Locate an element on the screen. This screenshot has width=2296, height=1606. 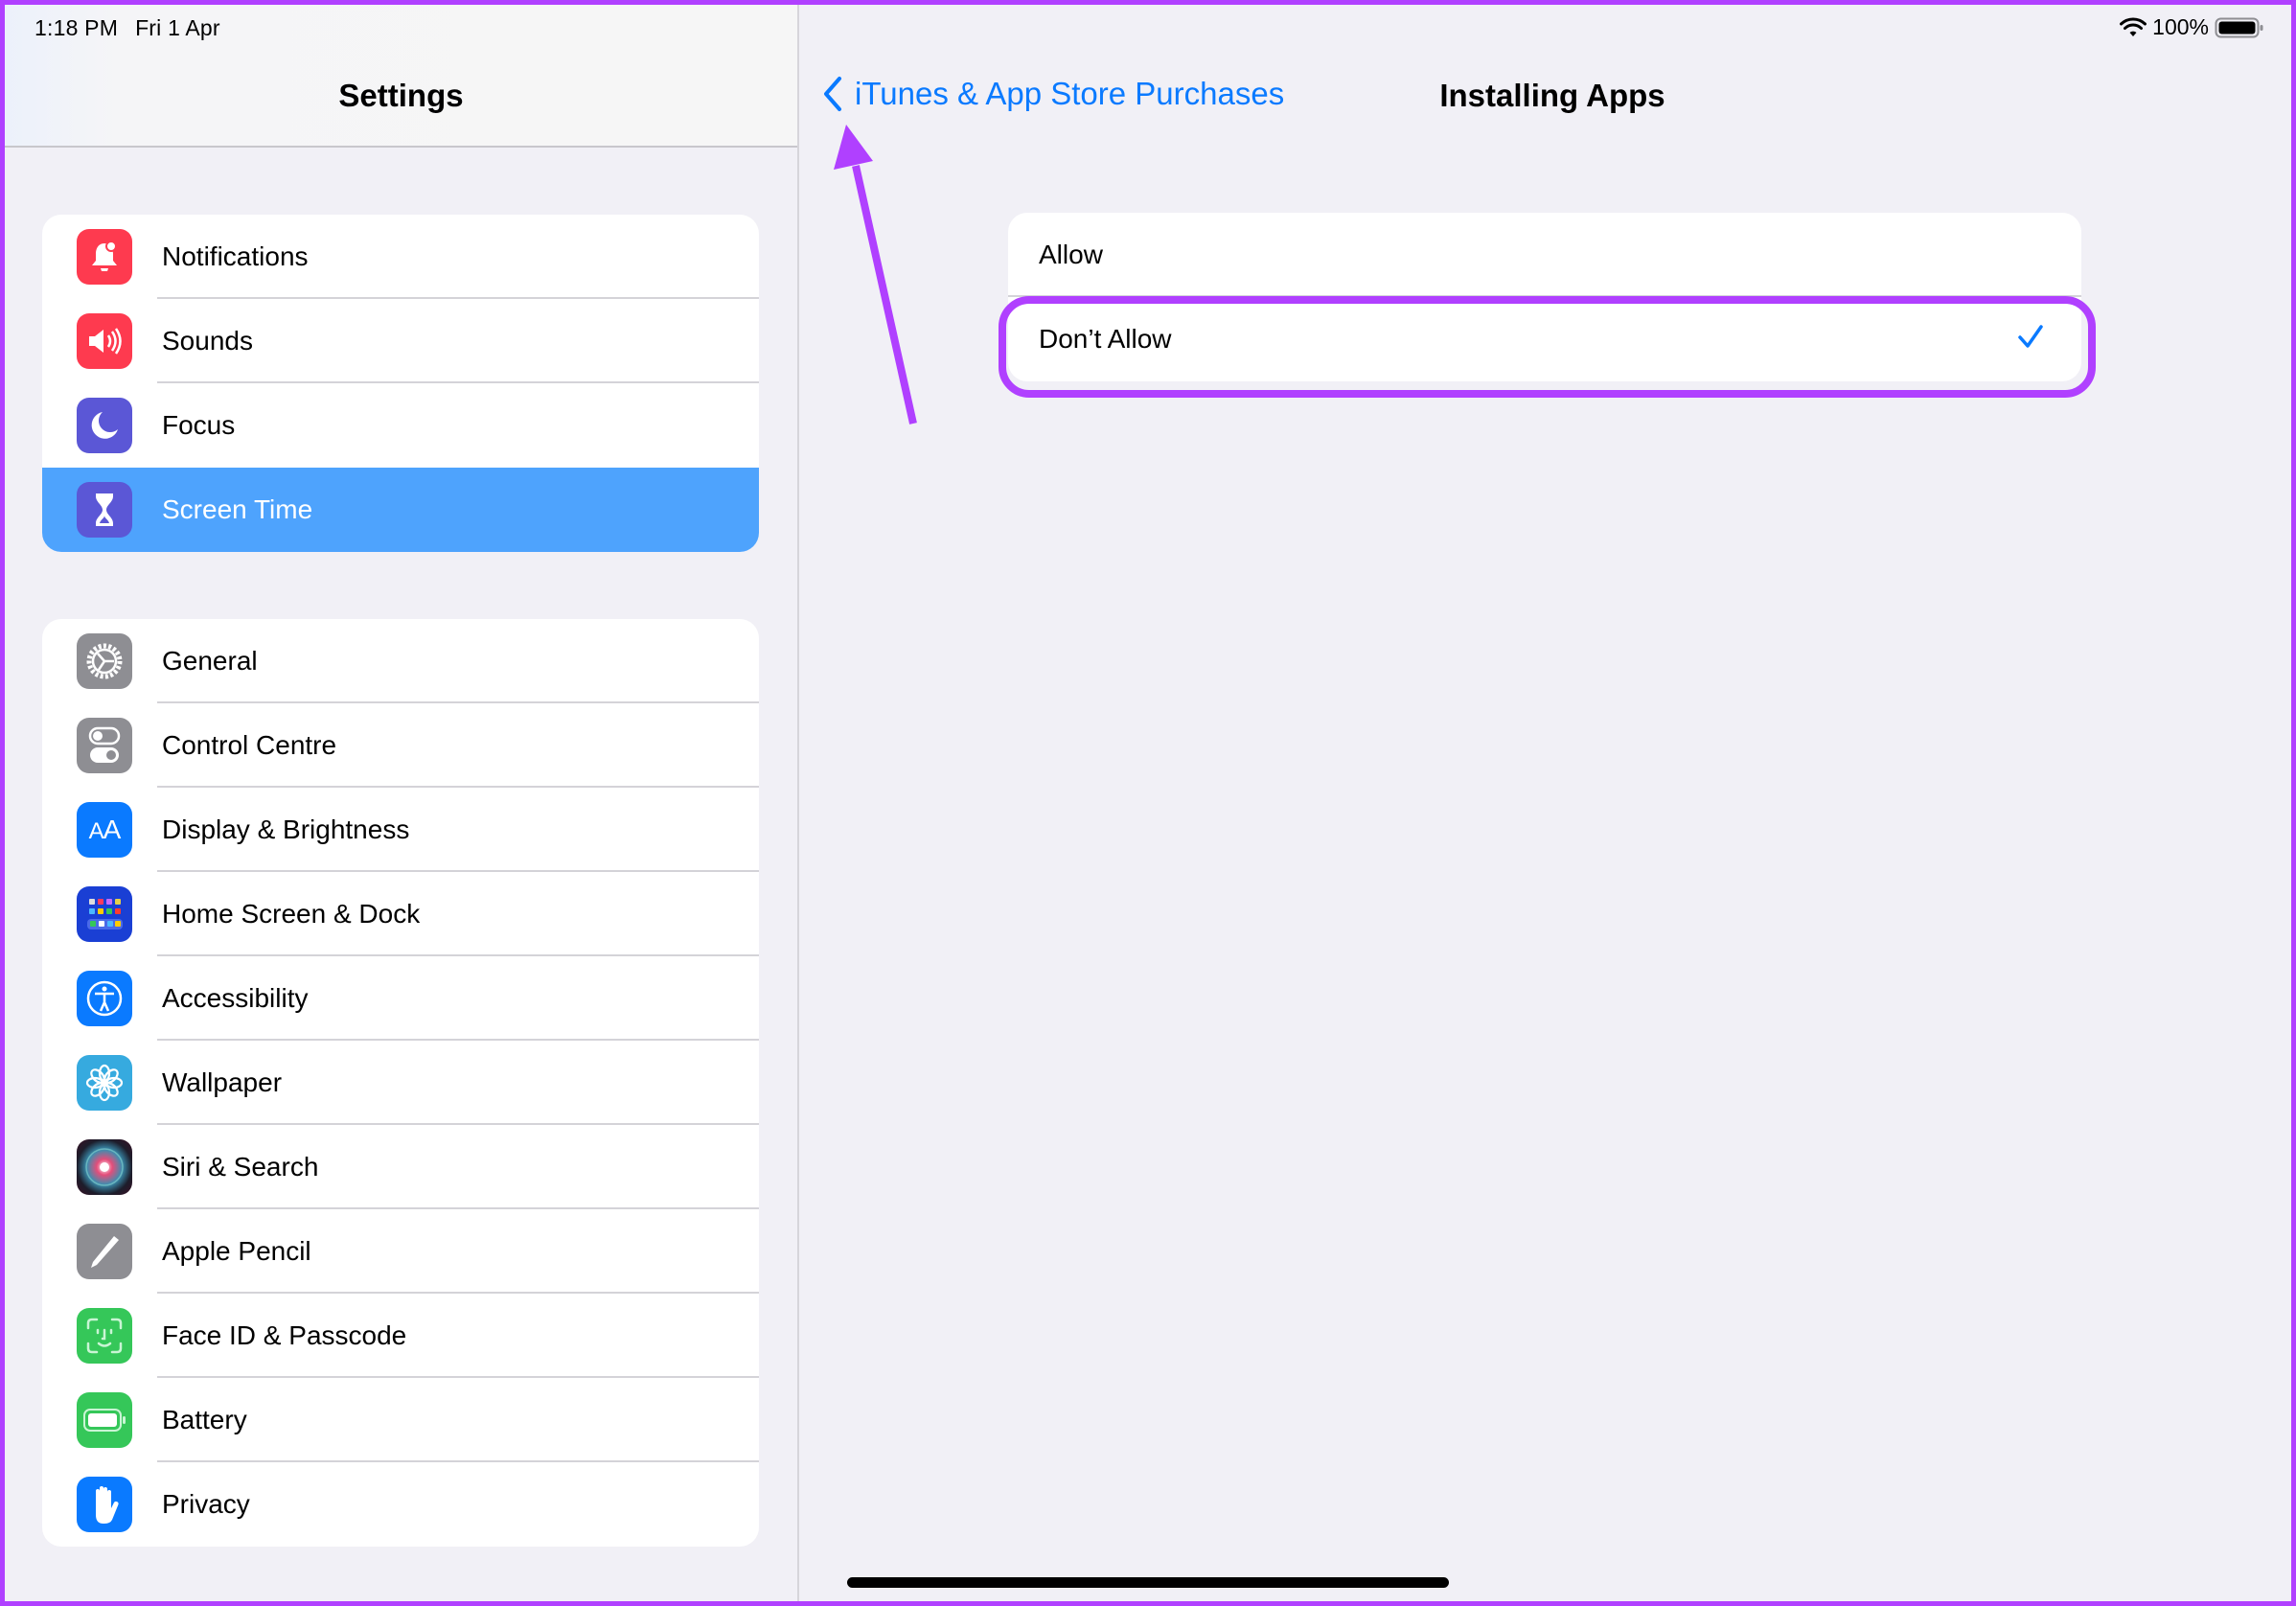
sidebar-item-label: Battery is located at coordinates (204, 1419).